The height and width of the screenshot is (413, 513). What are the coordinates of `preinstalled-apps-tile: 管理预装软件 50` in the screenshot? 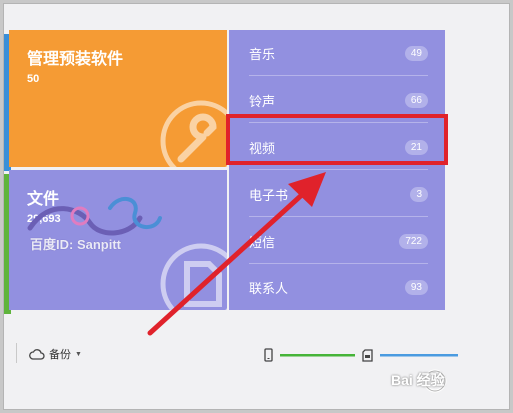 It's located at (118, 98).